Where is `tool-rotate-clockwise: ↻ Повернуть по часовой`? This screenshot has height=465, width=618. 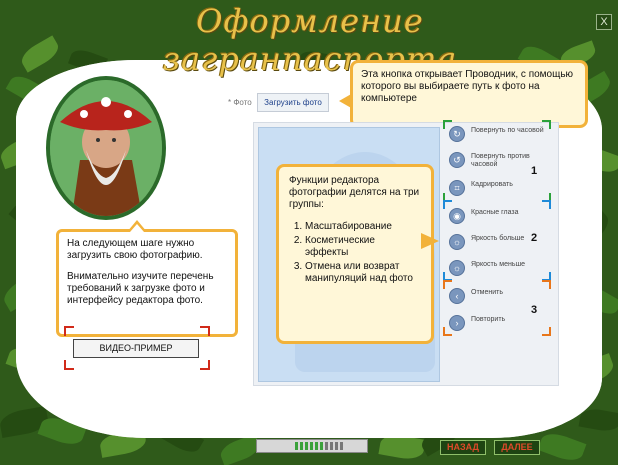
tool-rotate-clockwise: ↻ Повернуть по часовой is located at coordinates (498, 133).